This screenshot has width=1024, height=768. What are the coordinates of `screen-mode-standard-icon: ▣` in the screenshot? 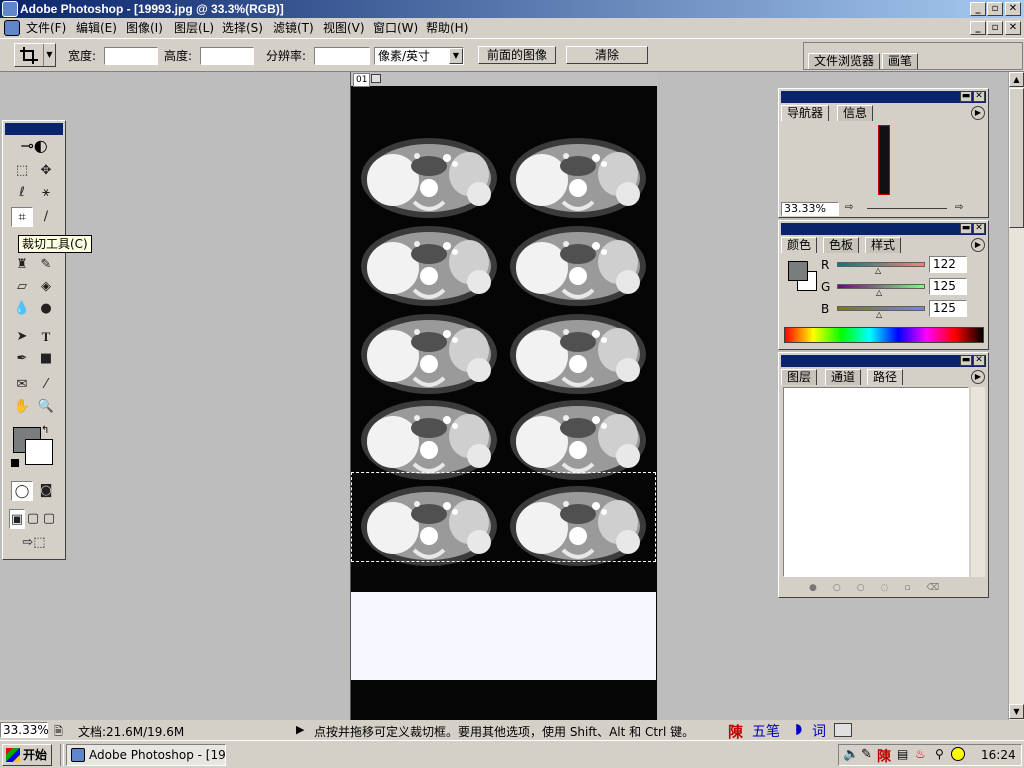 It's located at (17, 519).